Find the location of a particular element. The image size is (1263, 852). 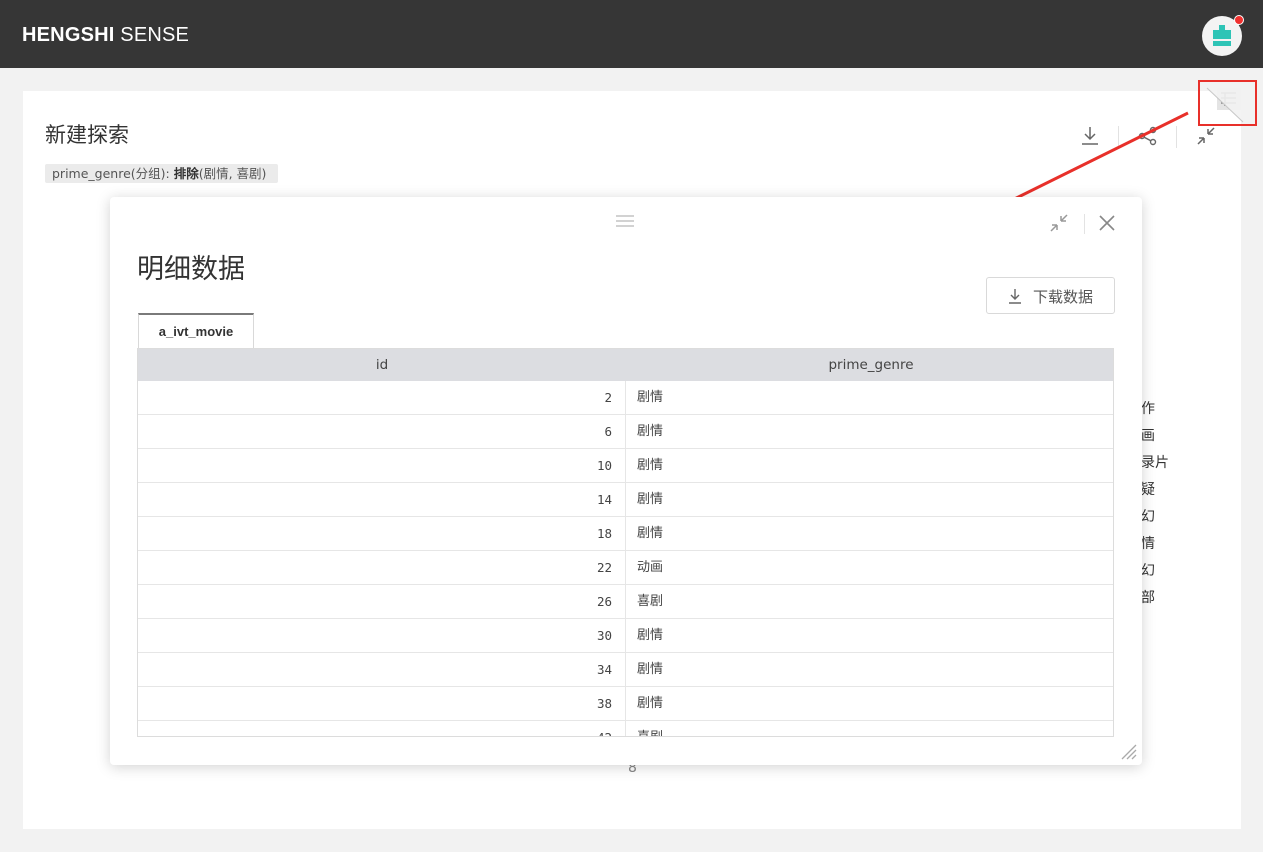

top-bar: HENGSHI SENSE is located at coordinates (631, 34).